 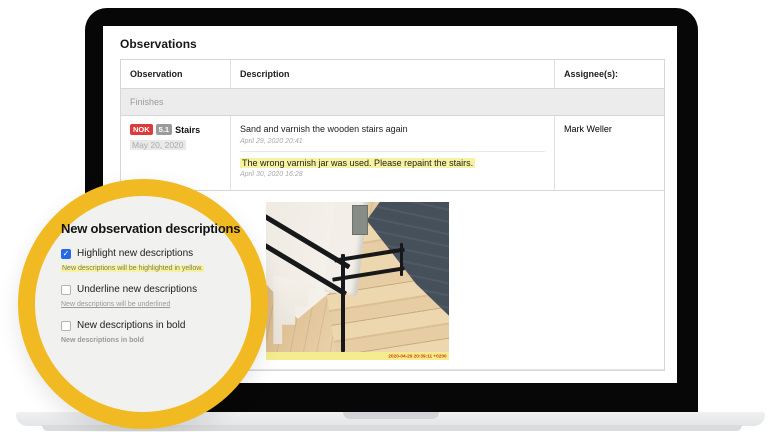 What do you see at coordinates (137, 289) in the screenshot?
I see `option-label: Underline new descriptions` at bounding box center [137, 289].